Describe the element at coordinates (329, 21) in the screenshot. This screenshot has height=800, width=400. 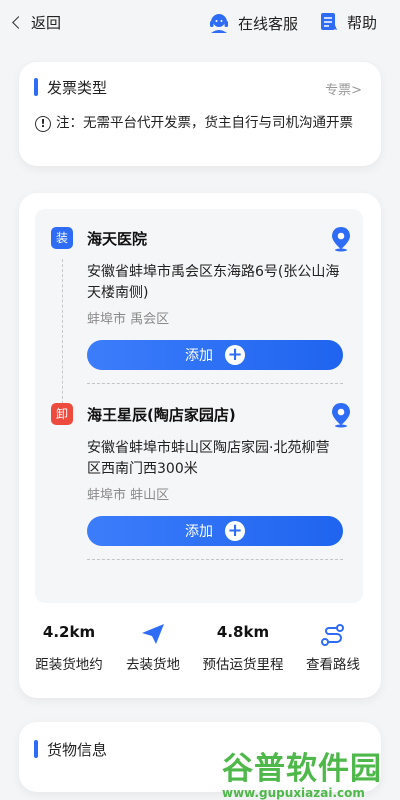
I see `document-help-icon` at that location.